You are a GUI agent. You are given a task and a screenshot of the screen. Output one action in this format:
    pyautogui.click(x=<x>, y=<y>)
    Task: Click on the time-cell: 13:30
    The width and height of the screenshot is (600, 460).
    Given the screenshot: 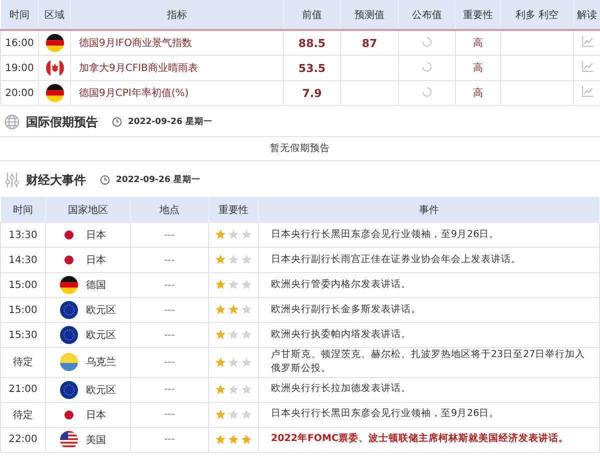 What is the action you would take?
    pyautogui.click(x=23, y=235)
    